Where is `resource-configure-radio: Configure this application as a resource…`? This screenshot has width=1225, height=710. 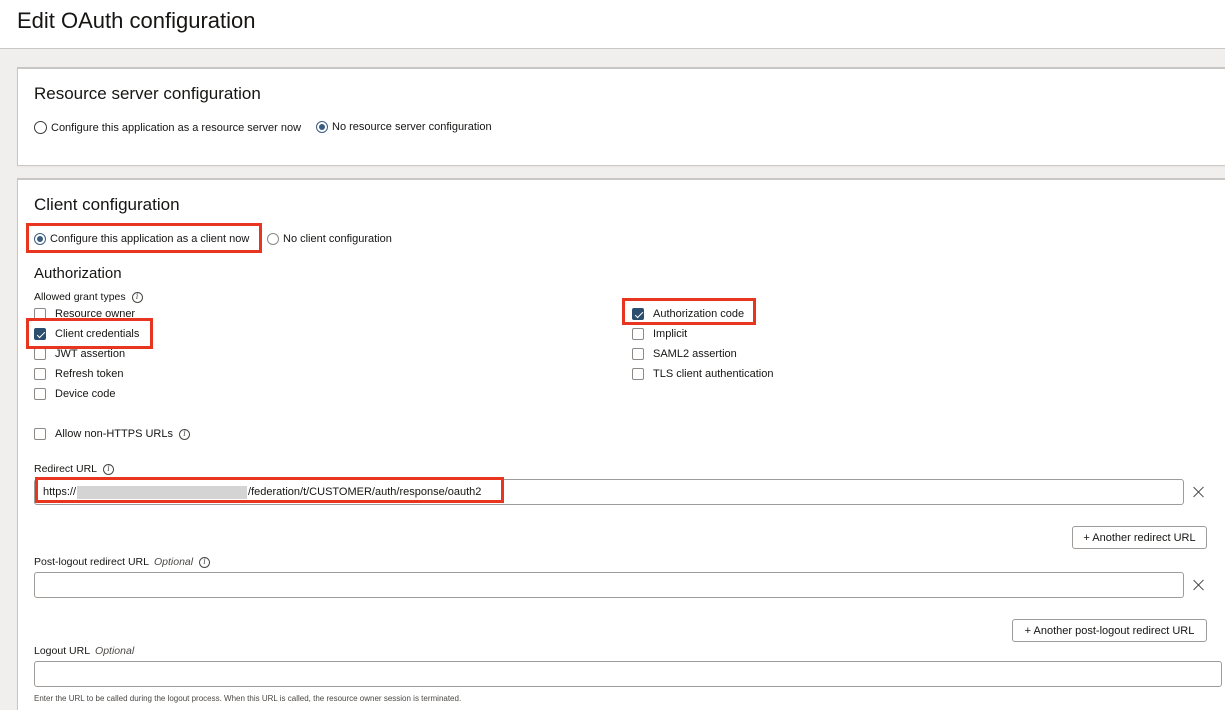
resource-configure-radio: Configure this application as a resource… is located at coordinates (167, 127).